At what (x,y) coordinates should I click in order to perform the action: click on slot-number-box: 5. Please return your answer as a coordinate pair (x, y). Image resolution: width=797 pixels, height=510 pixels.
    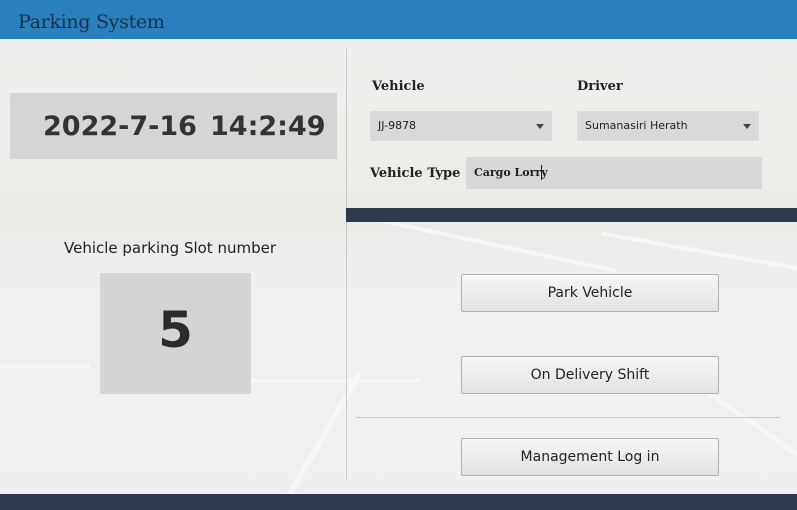
    Looking at the image, I should click on (175, 333).